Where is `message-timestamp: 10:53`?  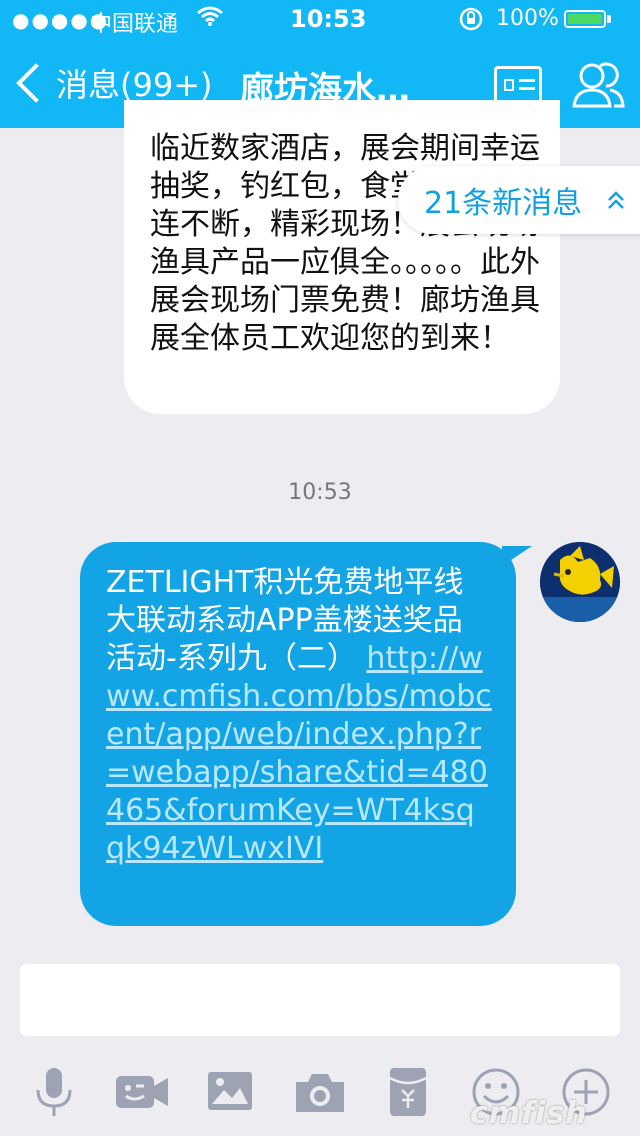
message-timestamp: 10:53 is located at coordinates (320, 492).